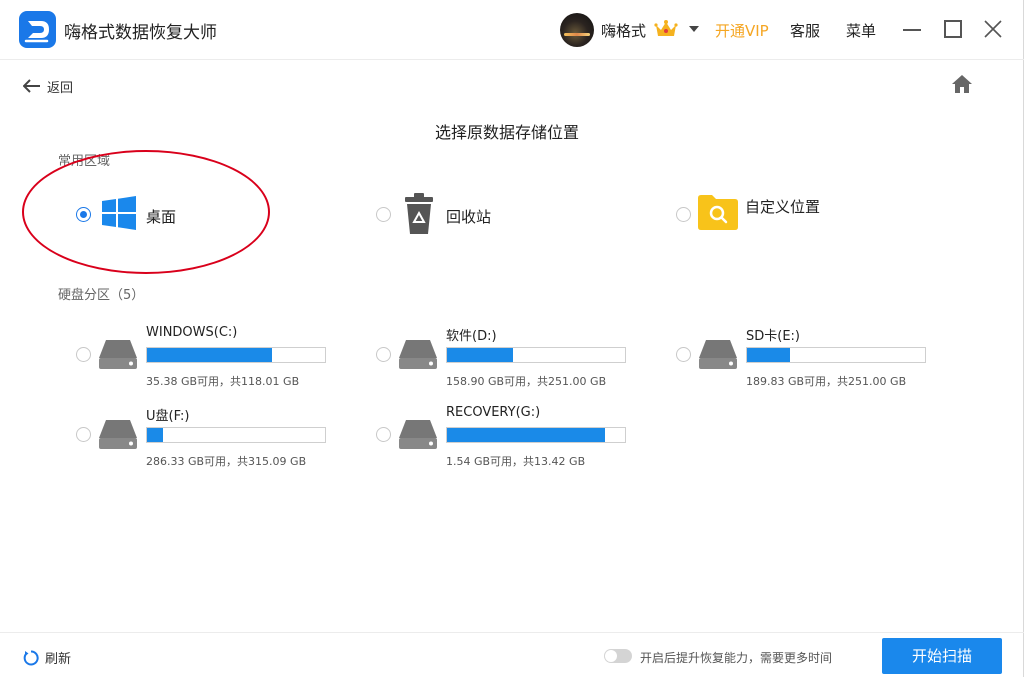 This screenshot has width=1024, height=677. Describe the element at coordinates (694, 29) in the screenshot. I see `chevron-down-icon` at that location.